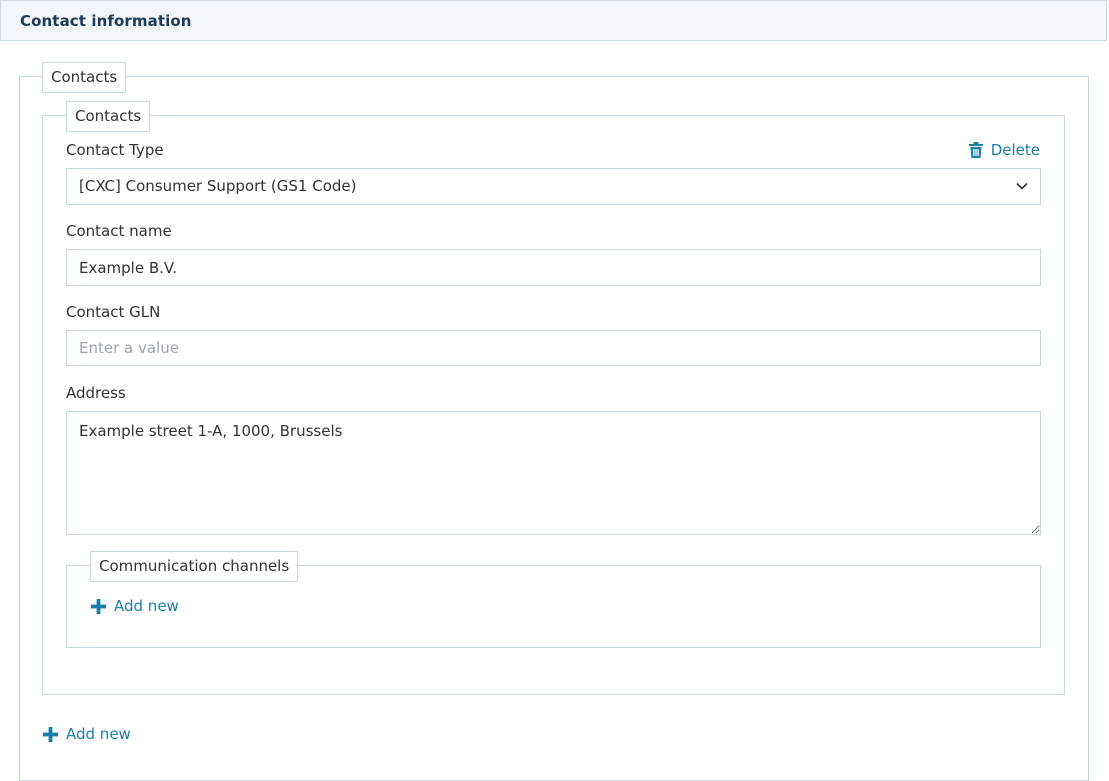  Describe the element at coordinates (119, 231) in the screenshot. I see `contact-name-label: Contact name` at that location.